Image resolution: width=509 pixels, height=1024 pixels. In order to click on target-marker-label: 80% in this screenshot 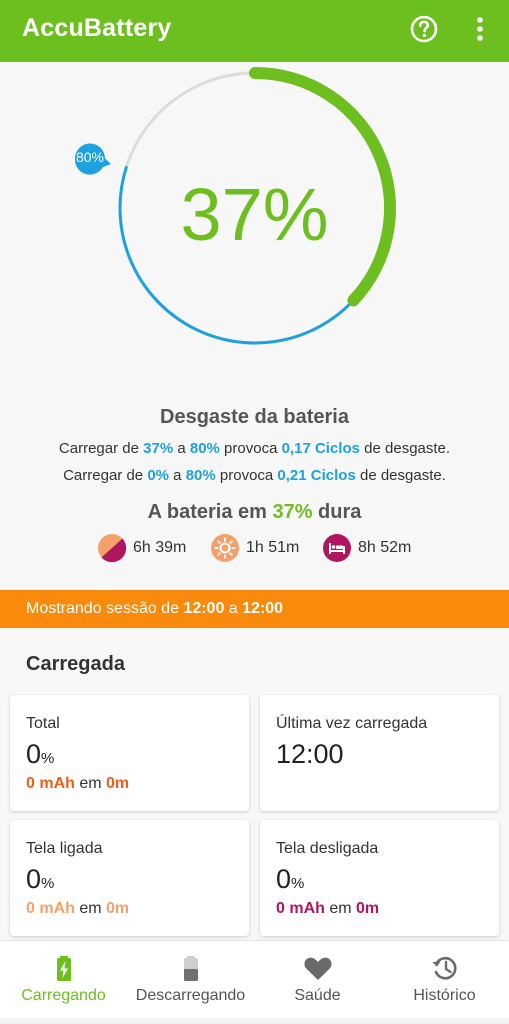, I will do `click(90, 157)`.